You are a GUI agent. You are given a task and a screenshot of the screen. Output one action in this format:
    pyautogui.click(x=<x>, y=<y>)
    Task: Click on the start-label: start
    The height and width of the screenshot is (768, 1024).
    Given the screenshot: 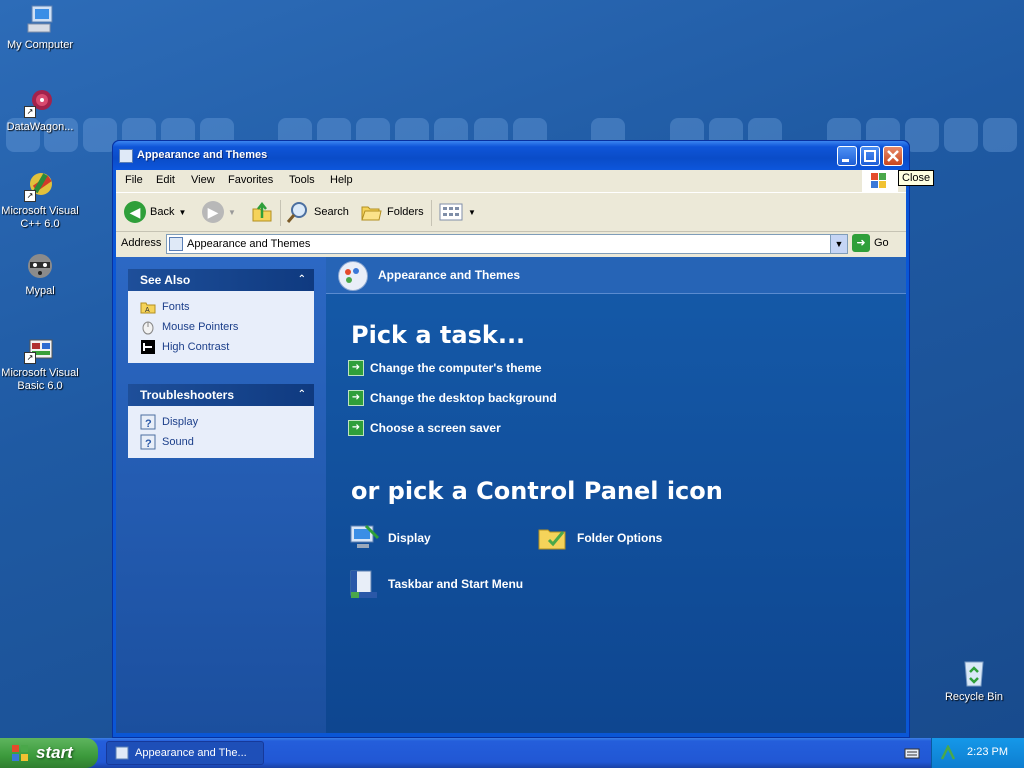 What is the action you would take?
    pyautogui.click(x=54, y=752)
    